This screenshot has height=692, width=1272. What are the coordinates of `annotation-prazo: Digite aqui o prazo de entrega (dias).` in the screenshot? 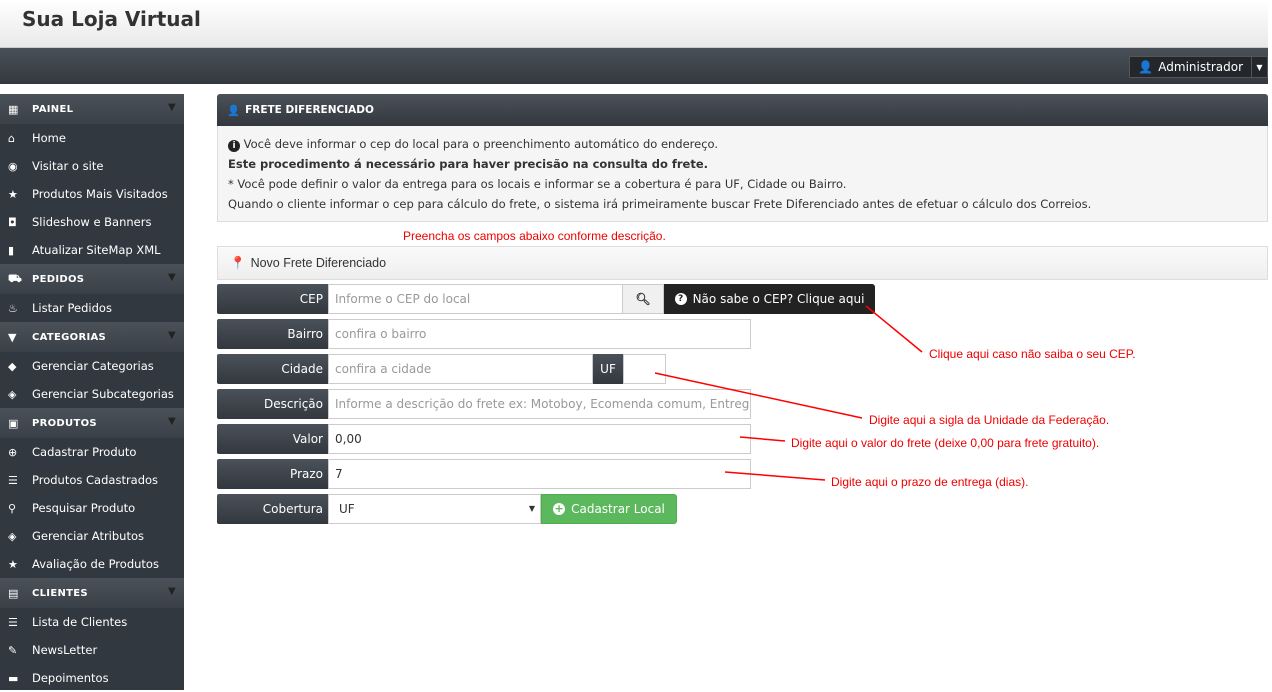 It's located at (930, 482).